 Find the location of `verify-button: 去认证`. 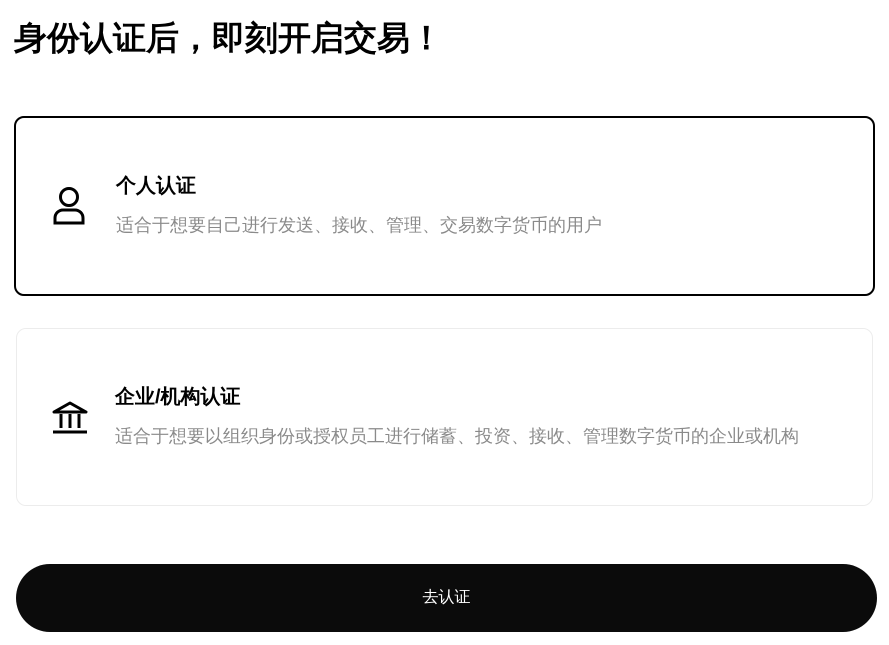

verify-button: 去认证 is located at coordinates (446, 598).